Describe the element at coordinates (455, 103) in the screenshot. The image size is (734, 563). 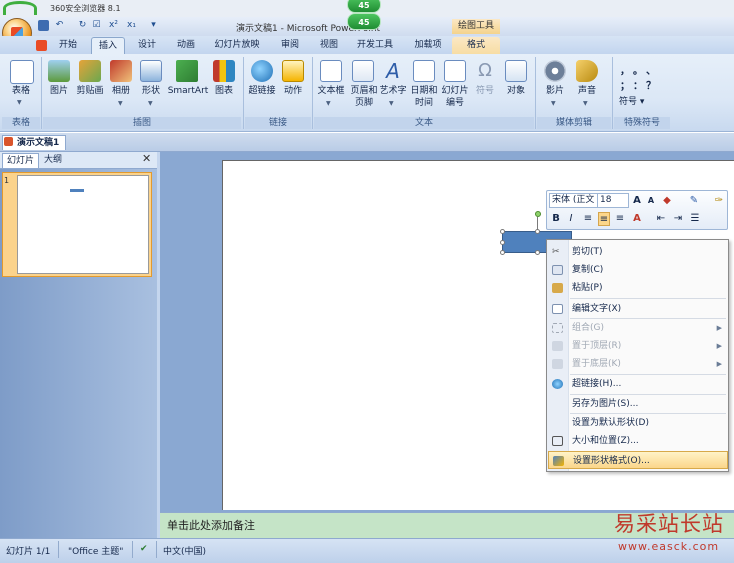
I see `slide-number-label-2: 编号` at that location.